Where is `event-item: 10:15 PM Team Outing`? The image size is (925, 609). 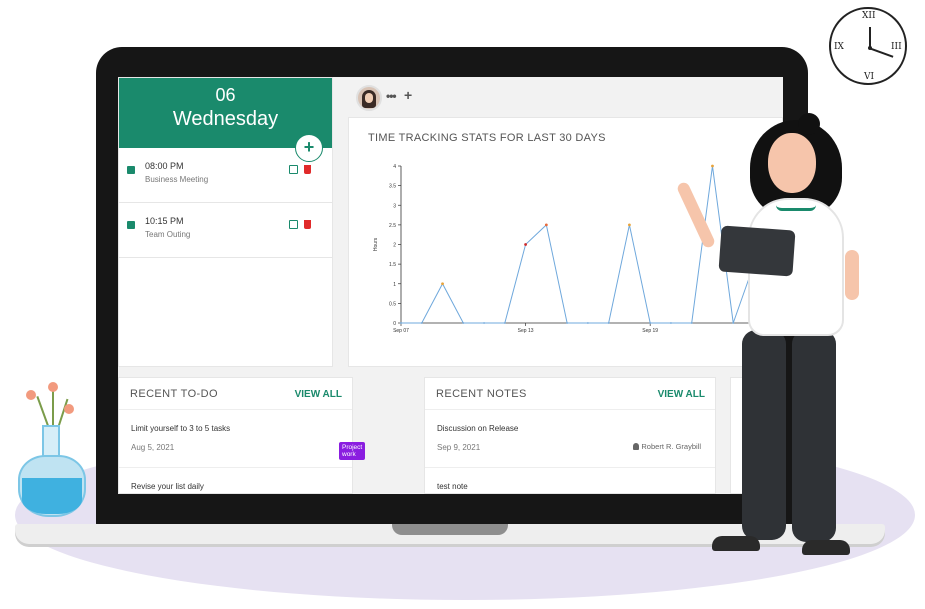
event-item: 10:15 PM Team Outing is located at coordinates (225, 230).